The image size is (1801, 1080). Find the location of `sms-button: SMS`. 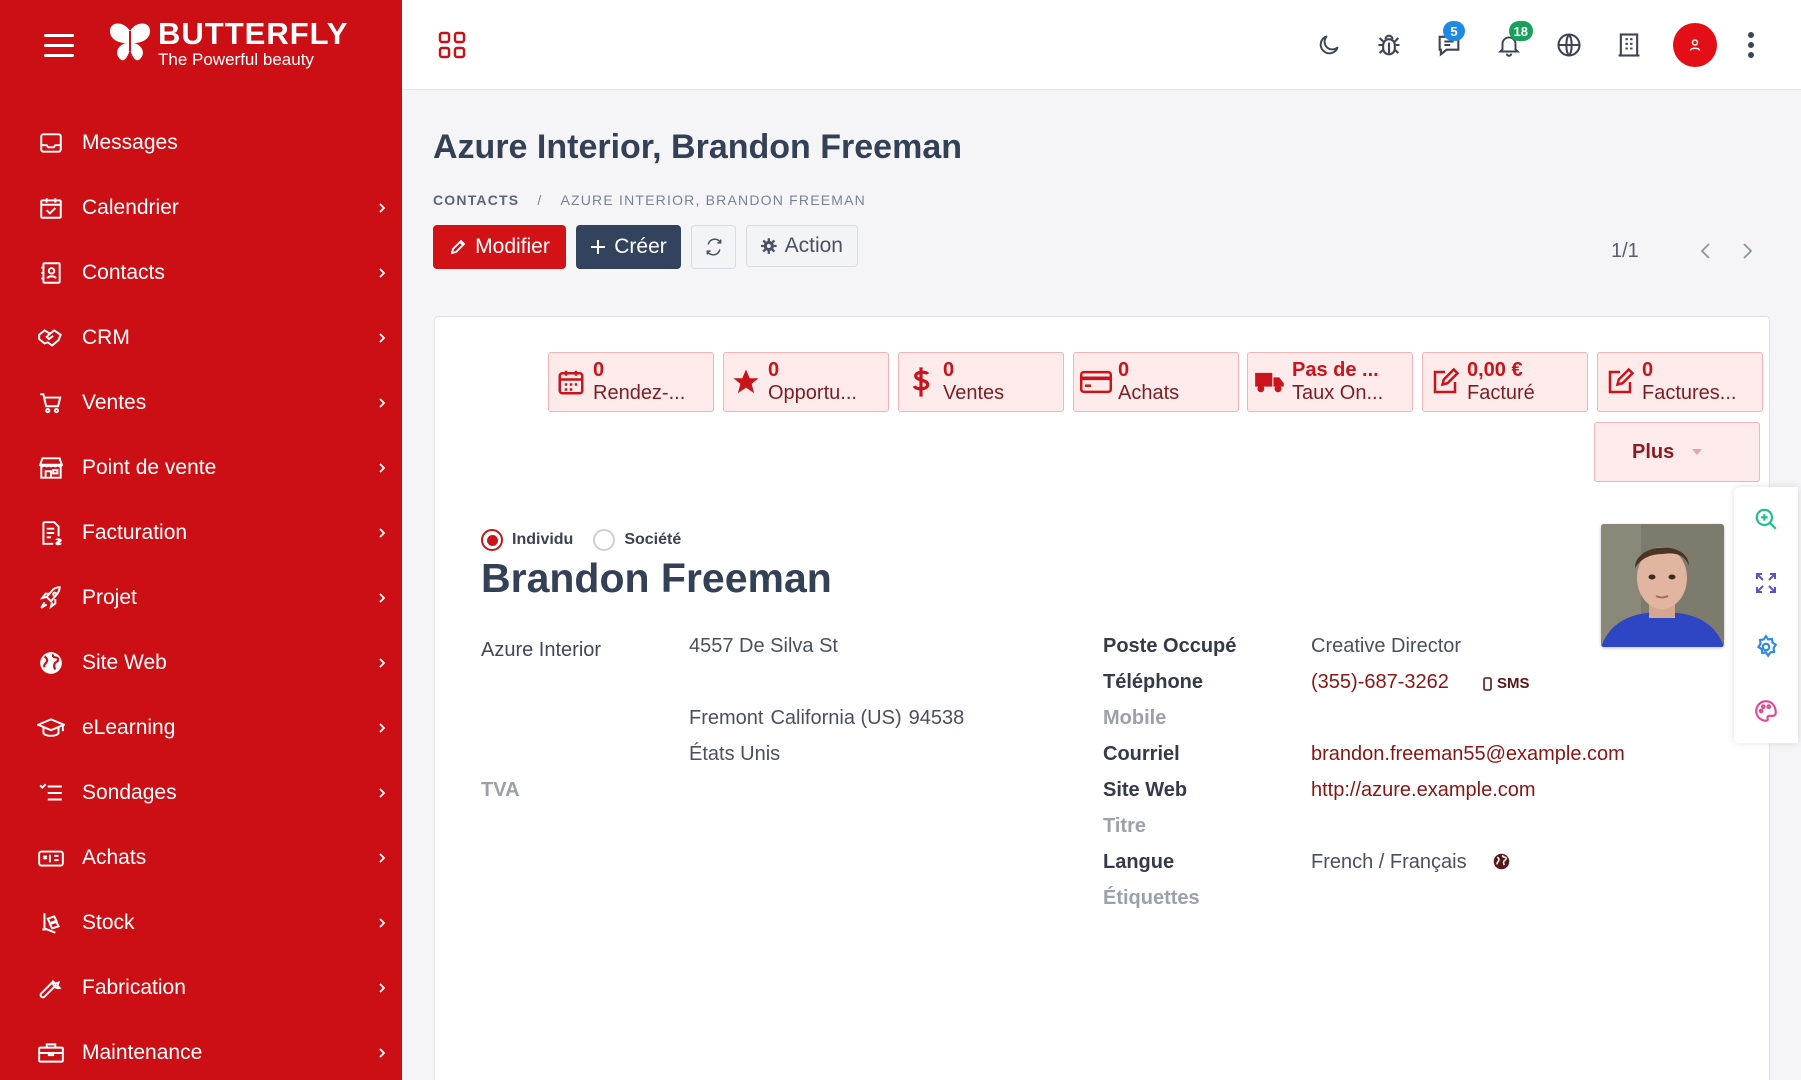

sms-button: SMS is located at coordinates (1506, 683).